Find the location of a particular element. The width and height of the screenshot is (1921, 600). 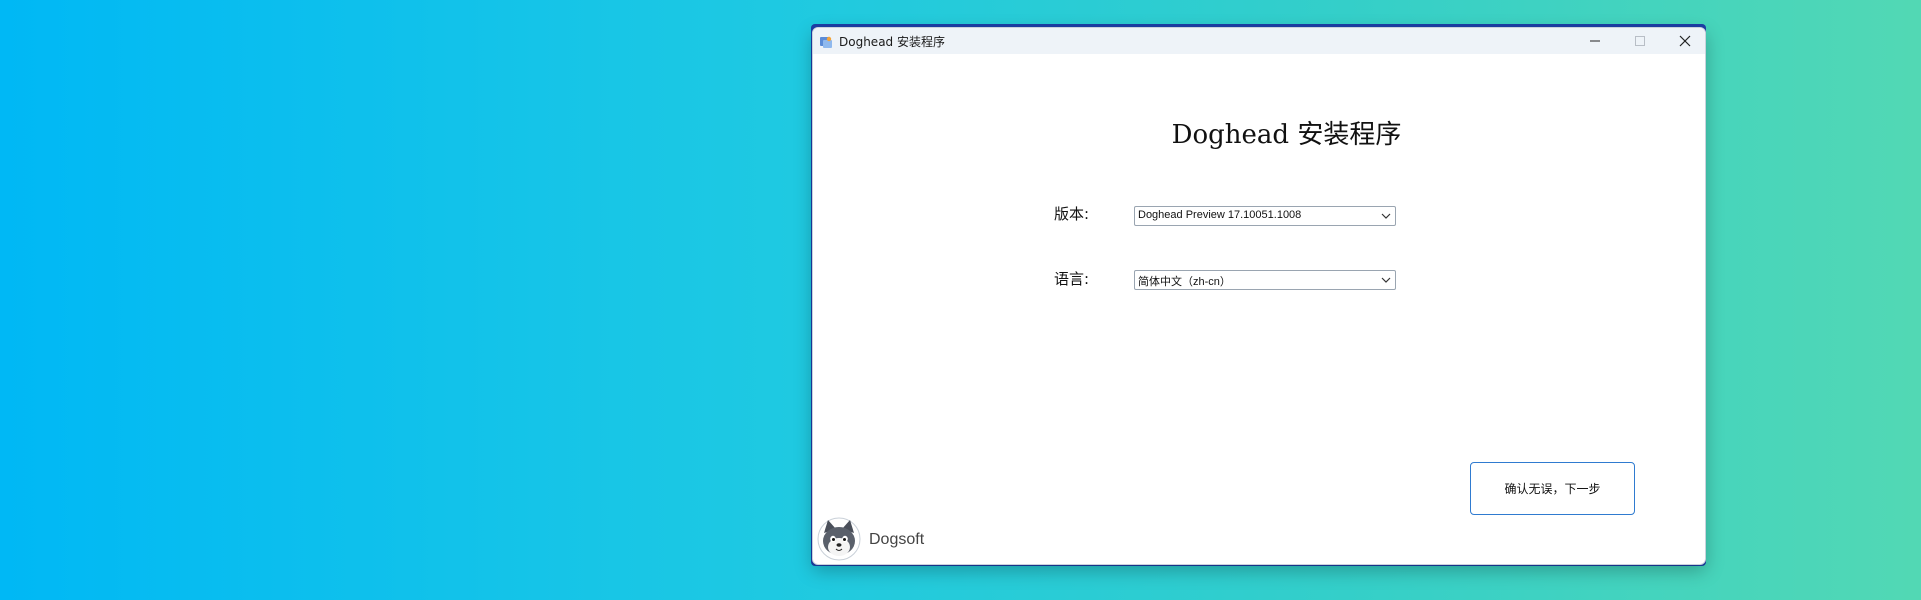

version-select: Doghead Preview 17.10051.1008 is located at coordinates (1265, 216).